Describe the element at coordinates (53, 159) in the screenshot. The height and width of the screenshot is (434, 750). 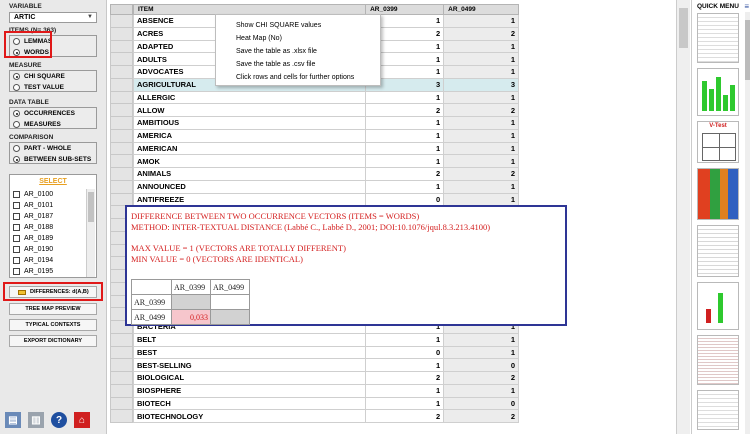
I see `radio-between-sub-sets: BETWEEN SUB-SETS` at that location.